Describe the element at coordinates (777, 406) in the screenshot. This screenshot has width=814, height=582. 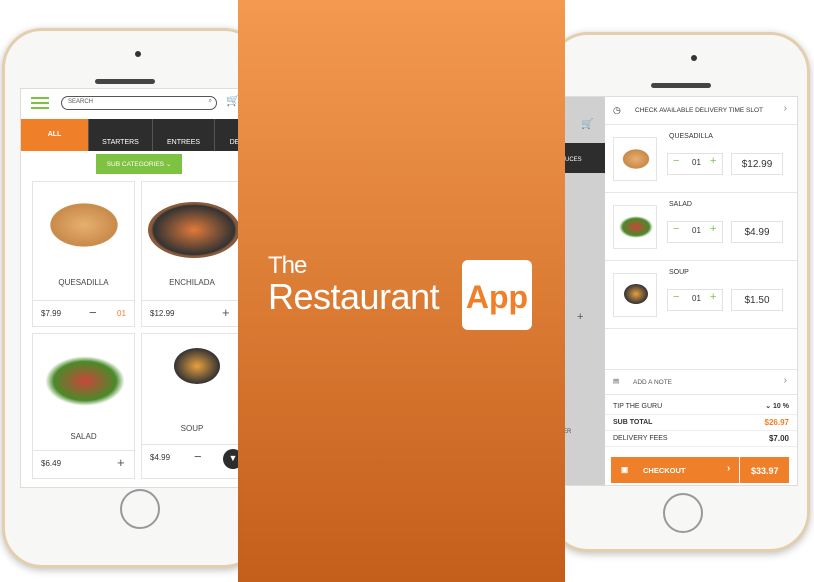
I see `tip-select: ⌄ 10 %` at that location.